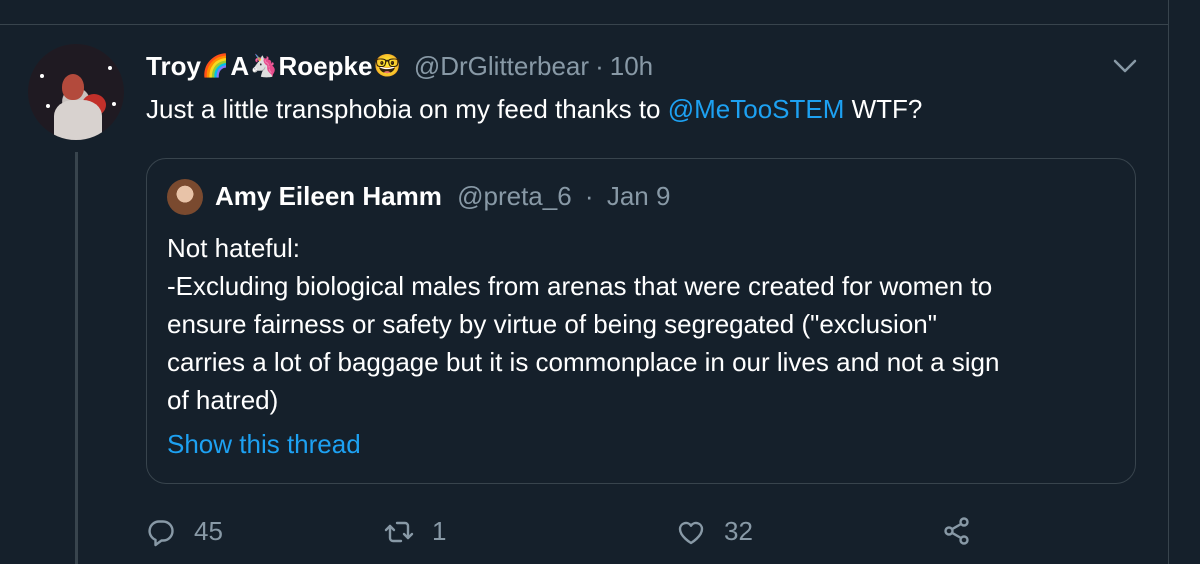 The image size is (1200, 564). What do you see at coordinates (233, 248) in the screenshot?
I see `quoted-text-line: Not hateful:` at bounding box center [233, 248].